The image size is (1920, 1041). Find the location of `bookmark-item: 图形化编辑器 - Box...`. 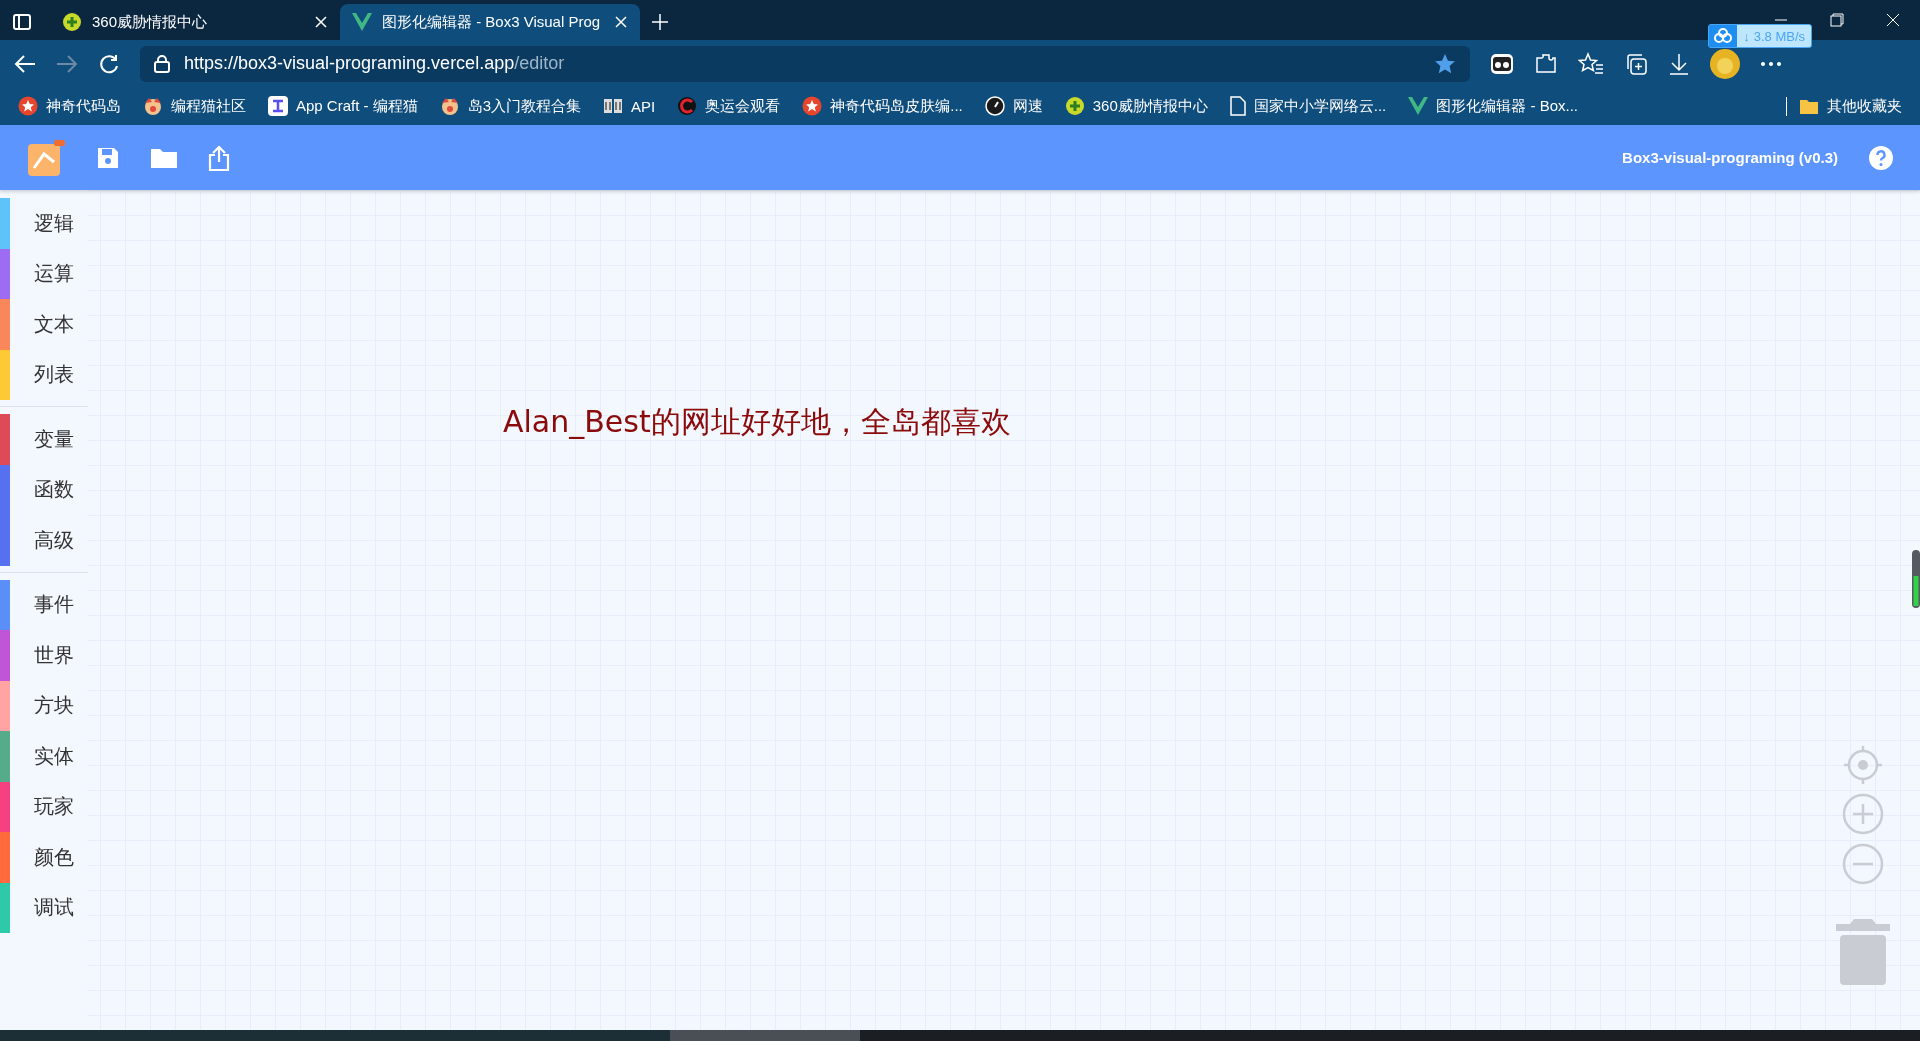

bookmark-item: 图形化编辑器 - Box... is located at coordinates (1493, 106).